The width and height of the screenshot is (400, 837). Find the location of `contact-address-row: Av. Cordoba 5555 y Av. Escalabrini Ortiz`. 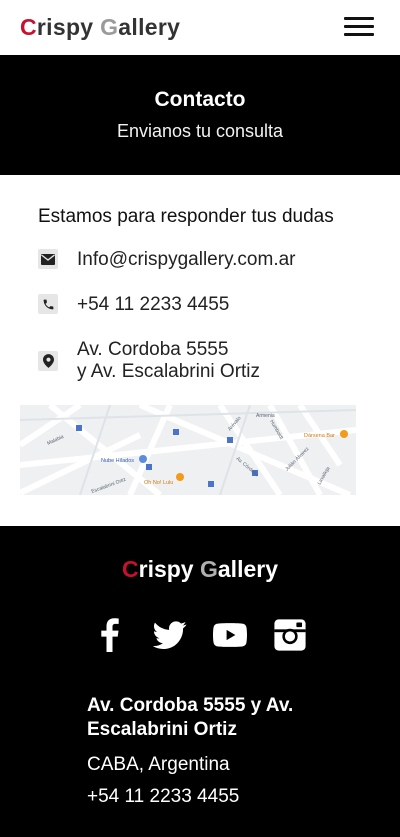

contact-address-row: Av. Cordoba 5555 y Av. Escalabrini Ortiz is located at coordinates (208, 361).